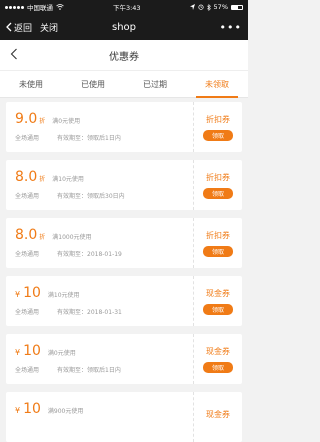 This screenshot has width=320, height=442. What do you see at coordinates (217, 84) in the screenshot?
I see `tab-unclaimed: 未领取` at bounding box center [217, 84].